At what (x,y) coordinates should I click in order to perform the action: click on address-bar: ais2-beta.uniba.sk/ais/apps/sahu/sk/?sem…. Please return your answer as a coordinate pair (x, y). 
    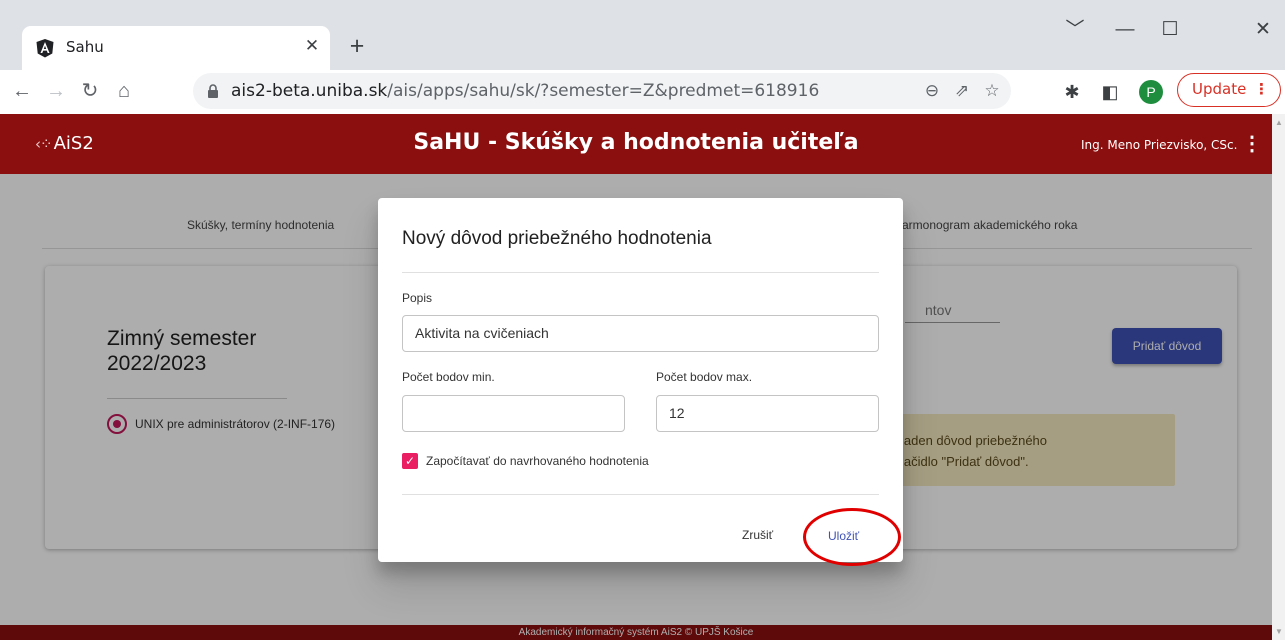
    Looking at the image, I should click on (602, 91).